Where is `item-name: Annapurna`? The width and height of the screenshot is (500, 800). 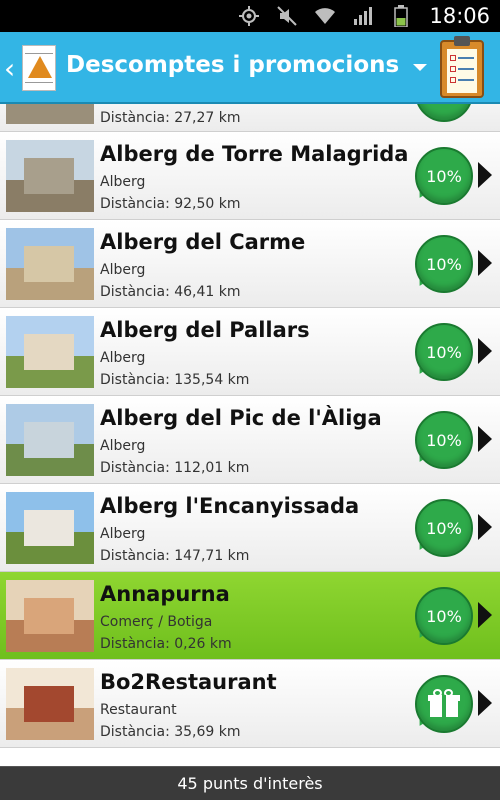 item-name: Annapurna is located at coordinates (165, 594).